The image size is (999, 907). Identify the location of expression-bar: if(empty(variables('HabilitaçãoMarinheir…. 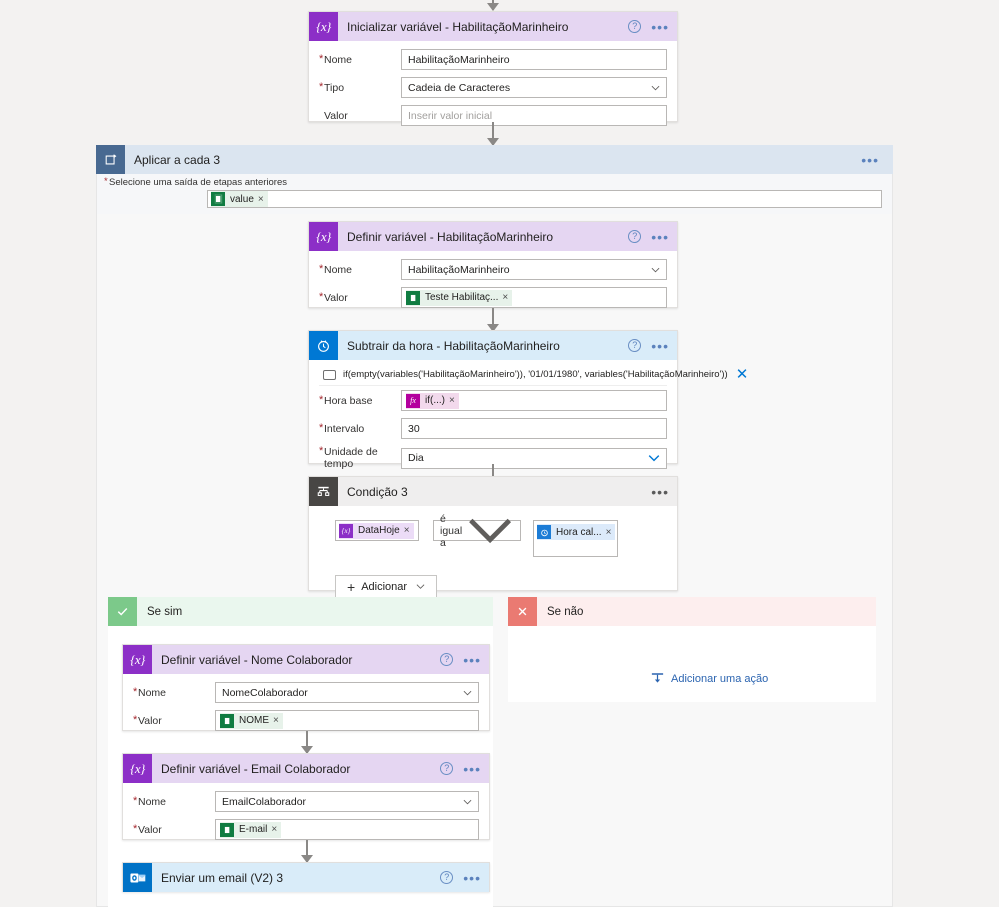
(533, 375).